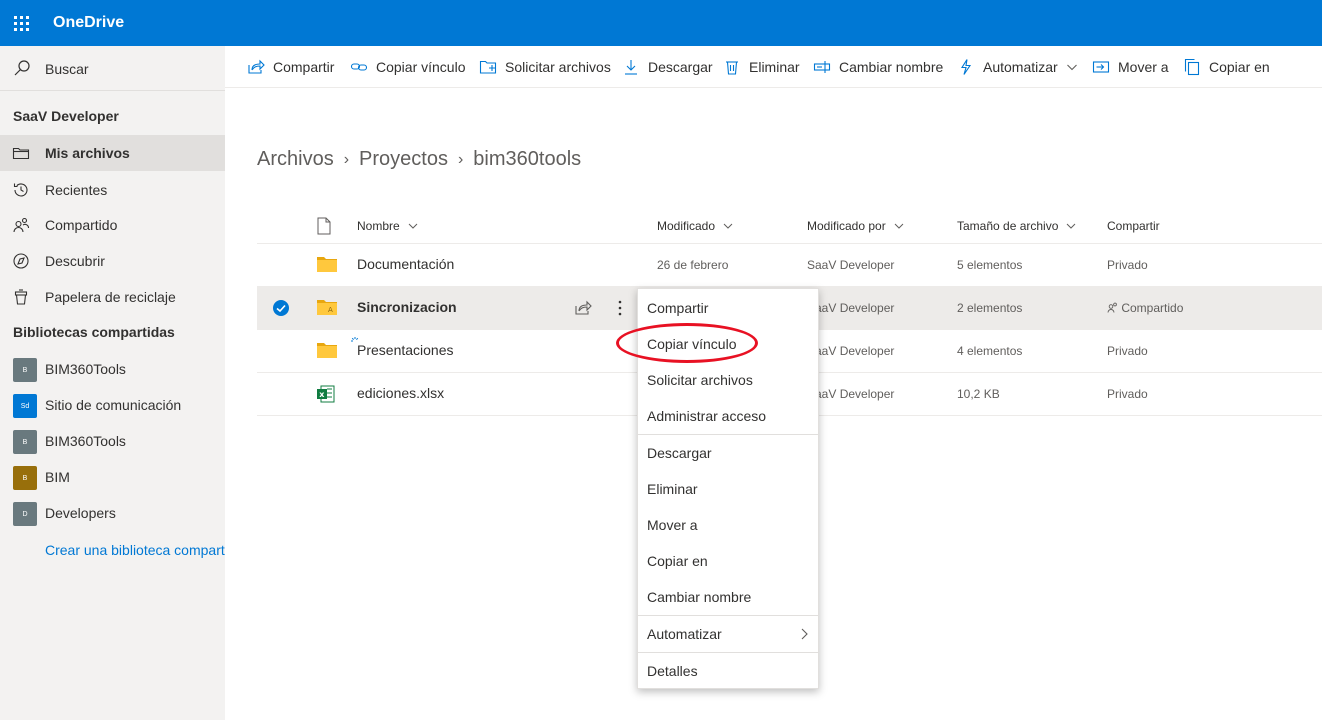 Image resolution: width=1322 pixels, height=720 pixels. What do you see at coordinates (1145, 308) in the screenshot?
I see `sharing-cell: Compartido` at bounding box center [1145, 308].